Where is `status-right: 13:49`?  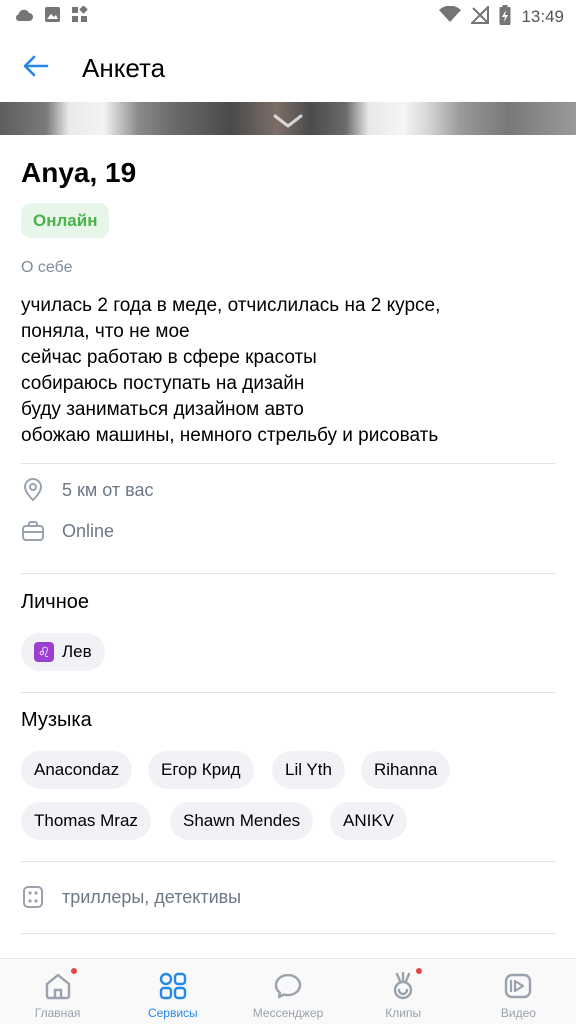 status-right: 13:49 is located at coordinates (501, 17).